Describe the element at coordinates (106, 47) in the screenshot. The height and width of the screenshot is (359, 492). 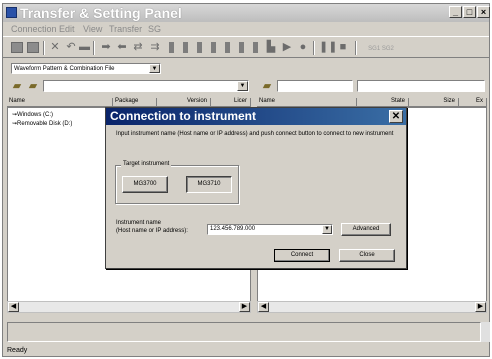
I see `transfer-right-icon: ➡` at that location.